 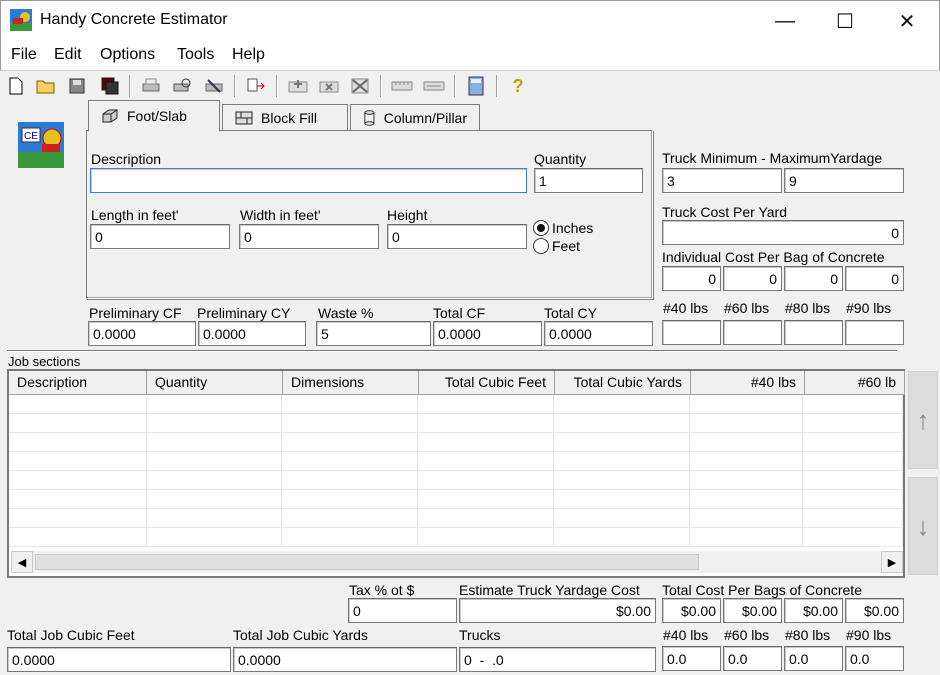 What do you see at coordinates (195, 55) in the screenshot?
I see `menu-tools: Tools` at bounding box center [195, 55].